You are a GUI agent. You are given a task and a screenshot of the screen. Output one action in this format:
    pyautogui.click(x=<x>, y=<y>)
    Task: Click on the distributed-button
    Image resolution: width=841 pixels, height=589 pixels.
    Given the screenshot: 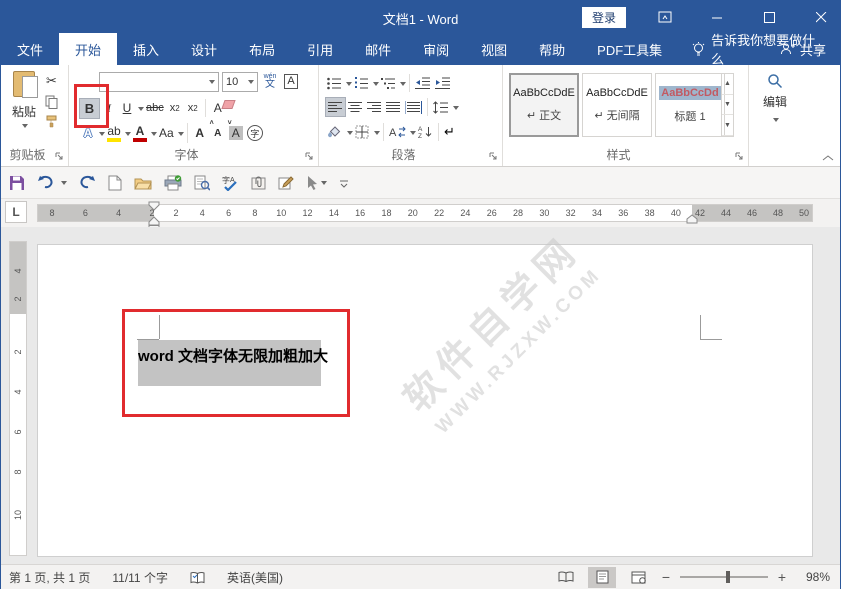 What is the action you would take?
    pyautogui.click(x=413, y=107)
    